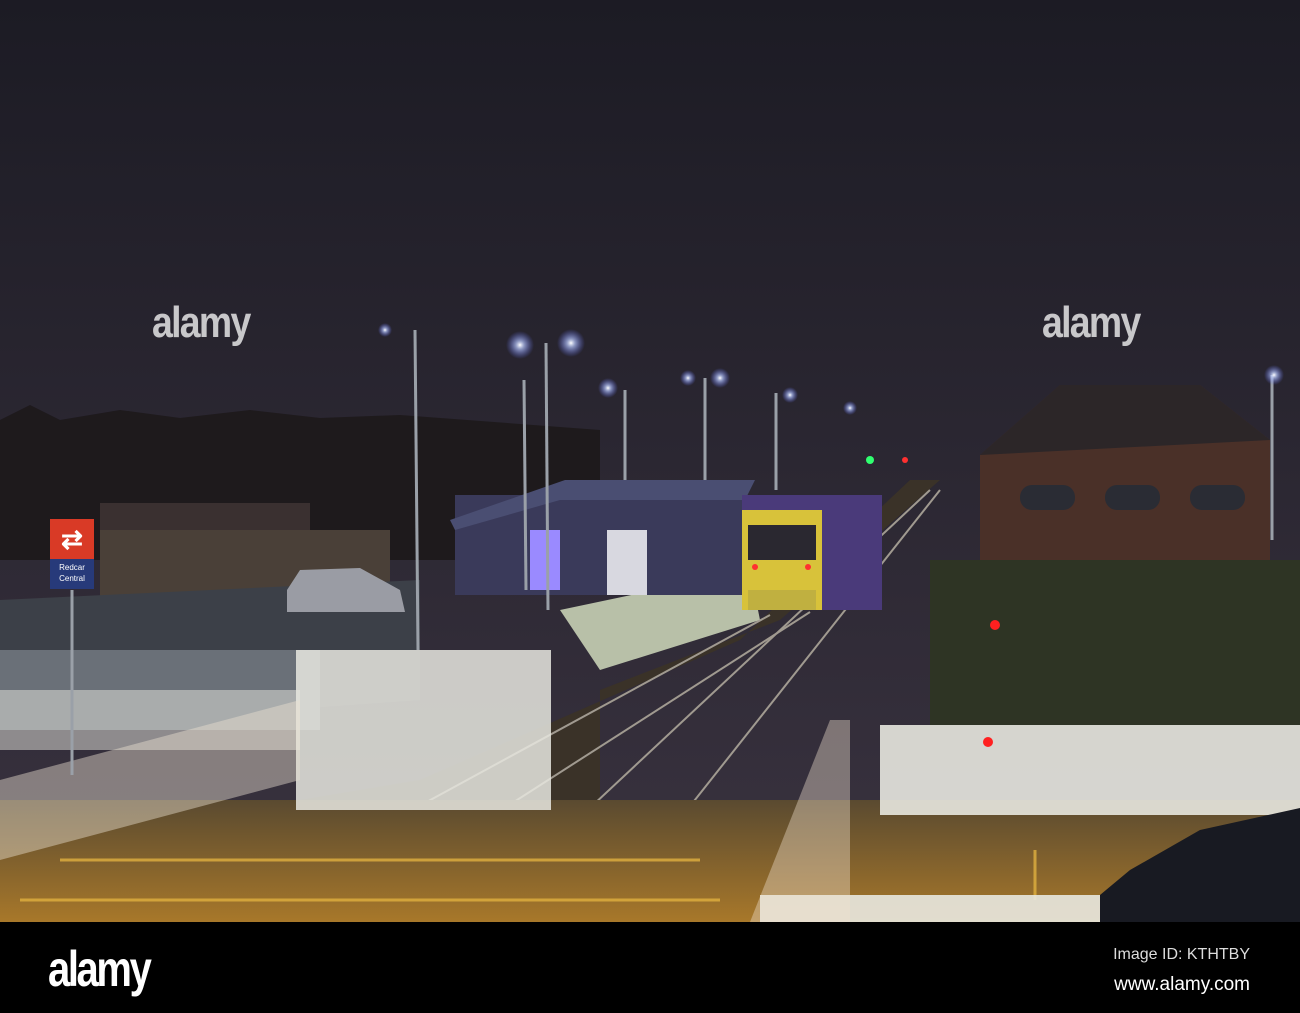  What do you see at coordinates (1181, 954) in the screenshot?
I see `image-id: Image ID: KTHTBY` at bounding box center [1181, 954].